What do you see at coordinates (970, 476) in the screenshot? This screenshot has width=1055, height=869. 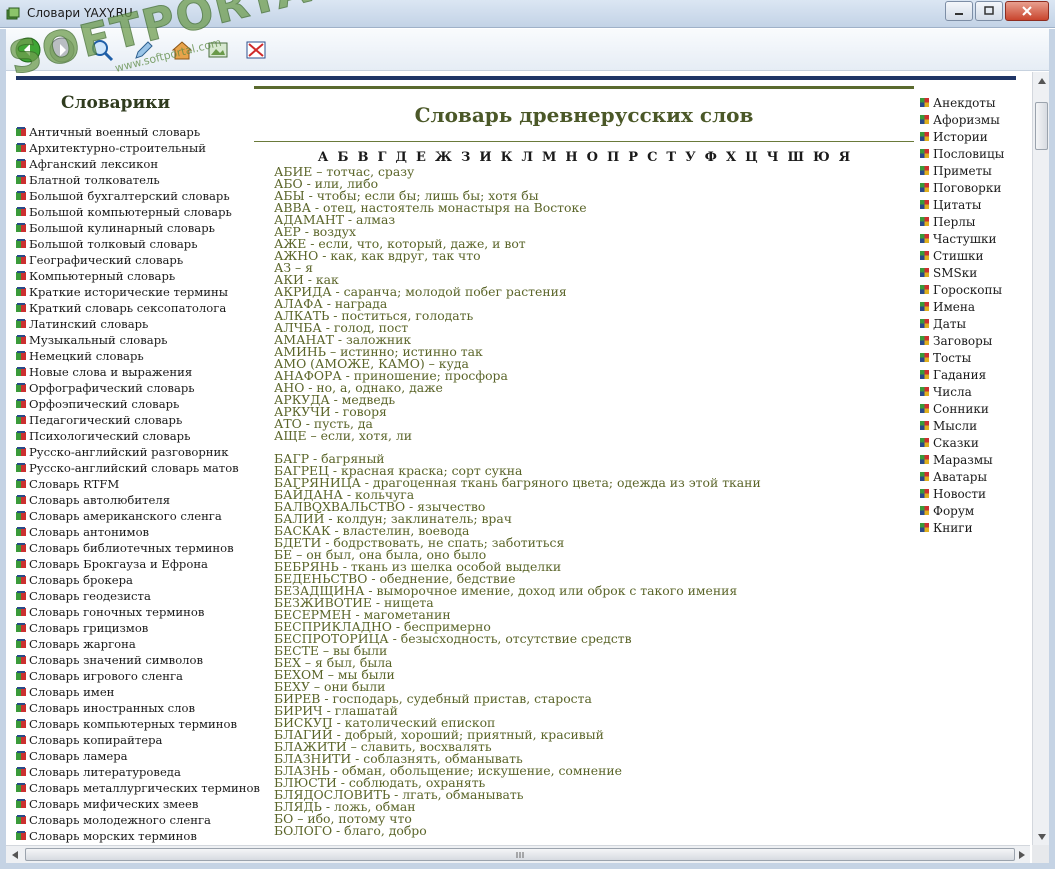 I see `section-link: Аватары` at bounding box center [970, 476].